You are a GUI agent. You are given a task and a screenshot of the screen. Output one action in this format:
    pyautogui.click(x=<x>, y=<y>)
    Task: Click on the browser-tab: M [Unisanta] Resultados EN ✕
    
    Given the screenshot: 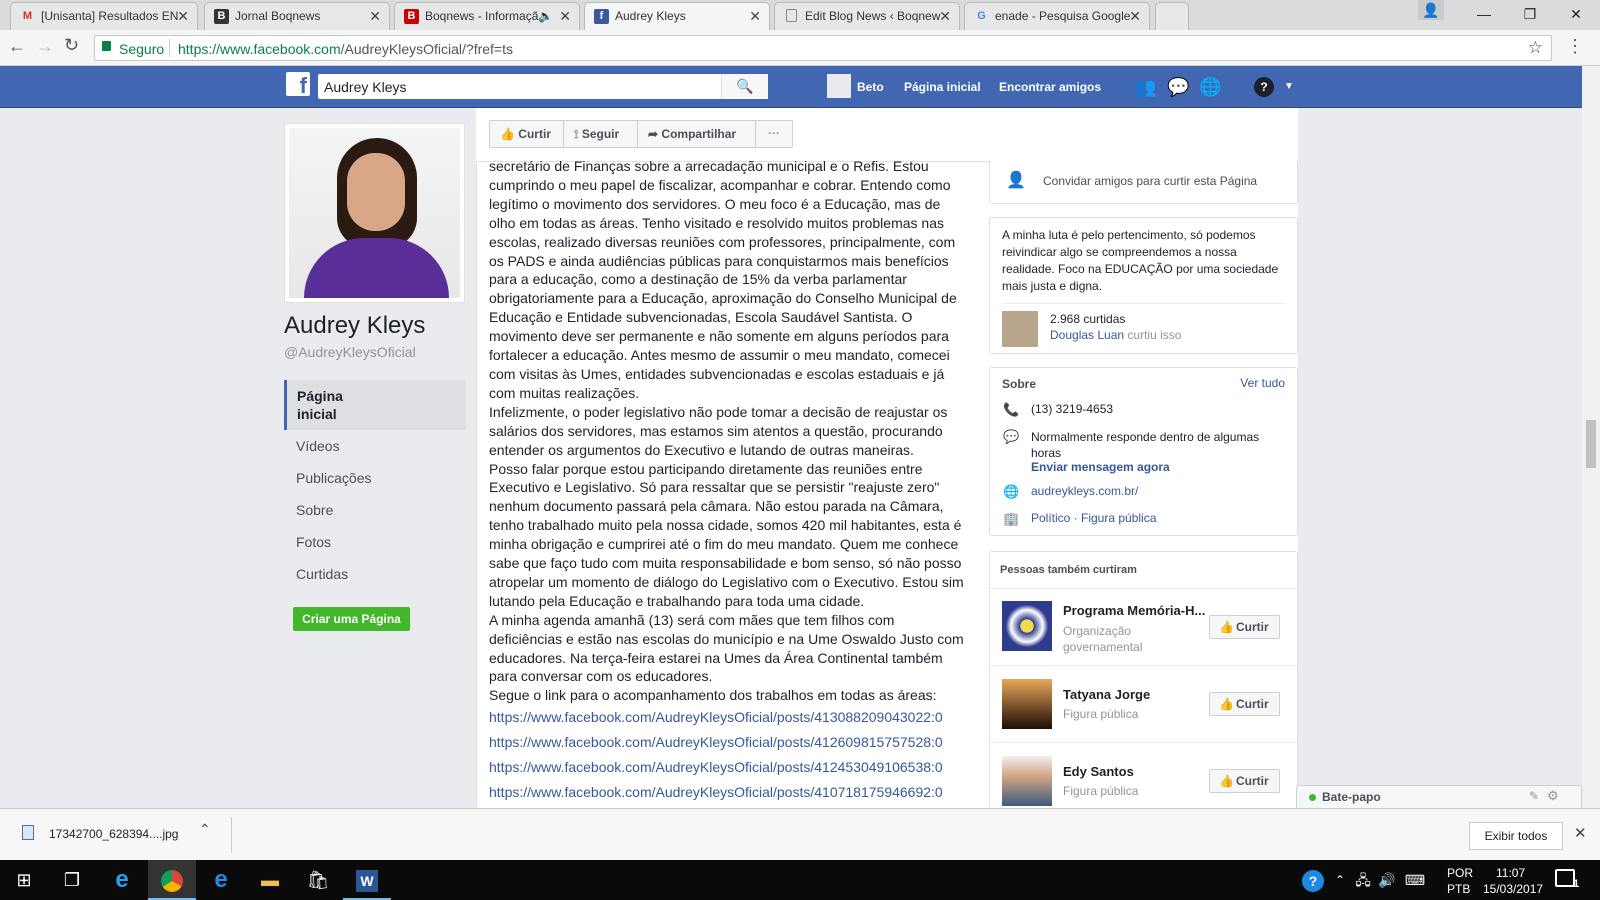 What is the action you would take?
    pyautogui.click(x=104, y=16)
    